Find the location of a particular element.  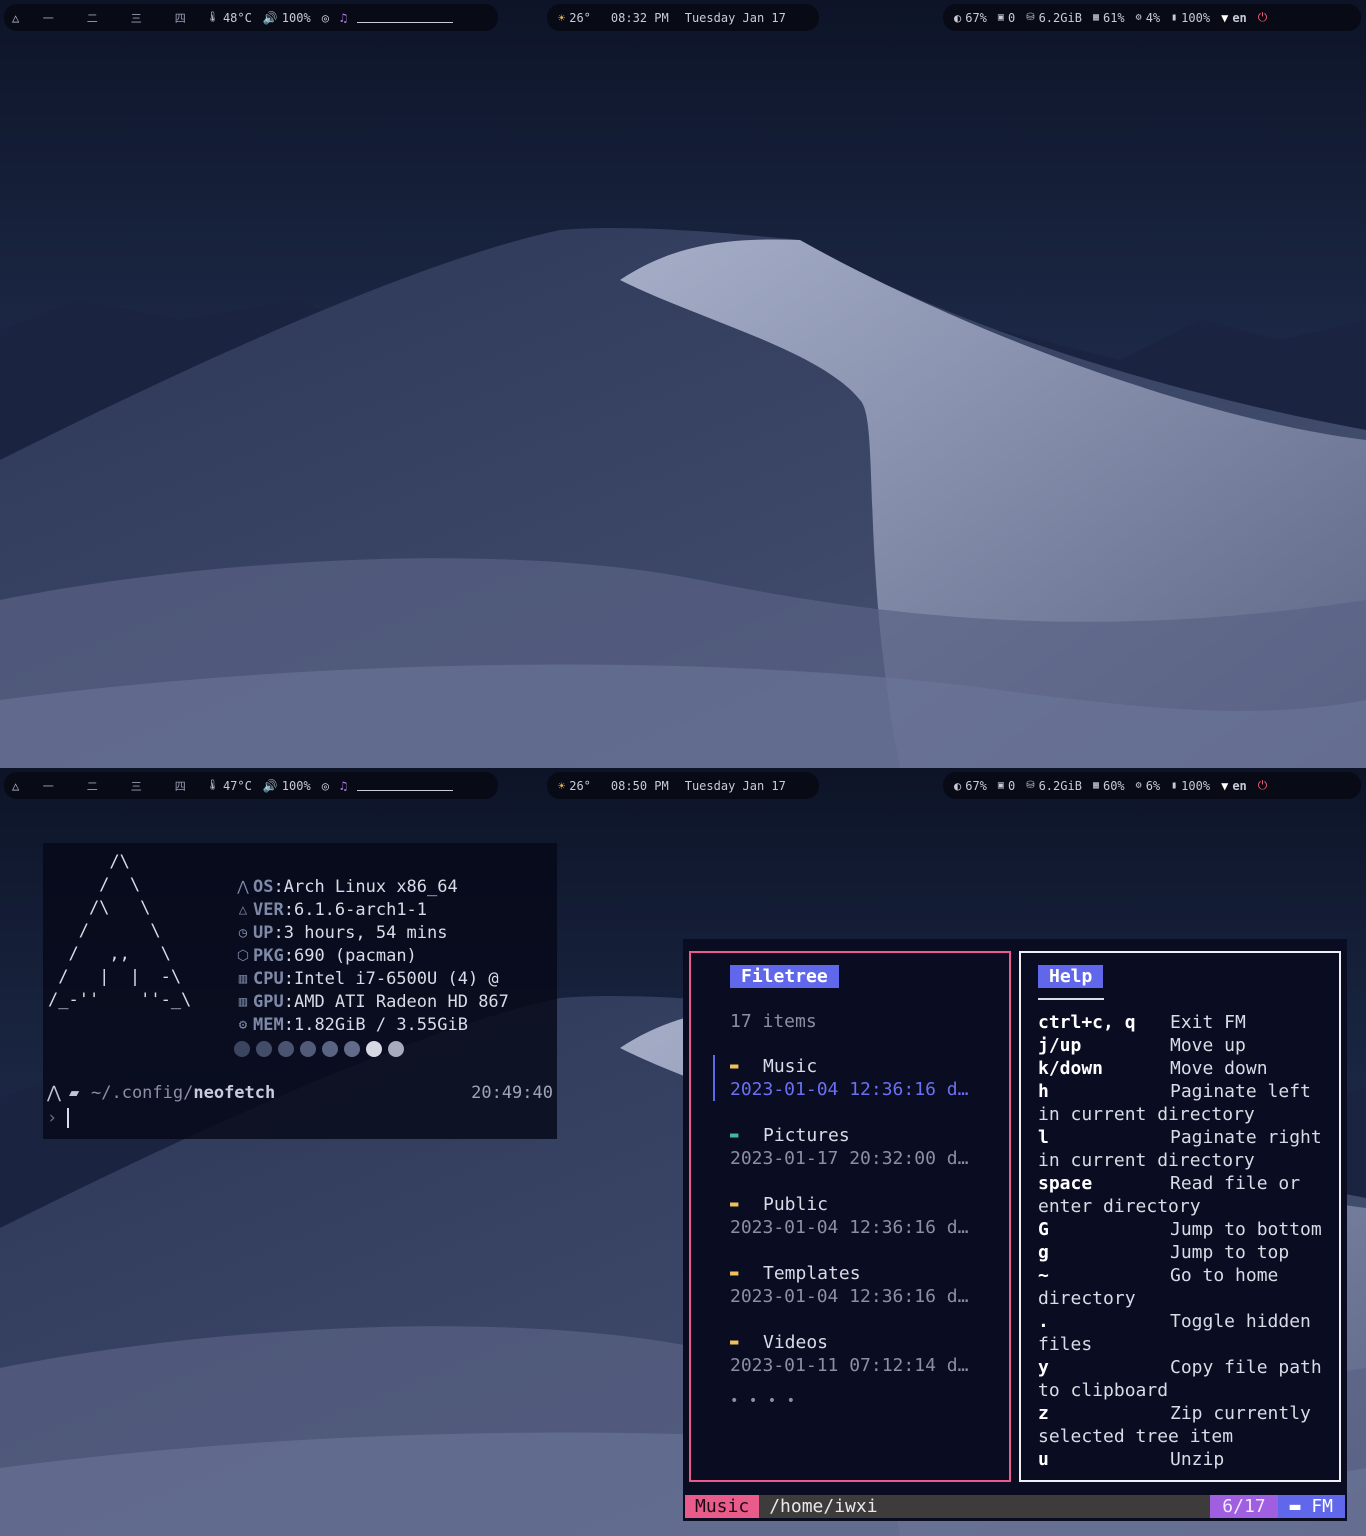

bar-left-group: △ 一 二 三 四 🌡 48°C 🔊 100% ◎ ♫ is located at coordinates (251, 17).